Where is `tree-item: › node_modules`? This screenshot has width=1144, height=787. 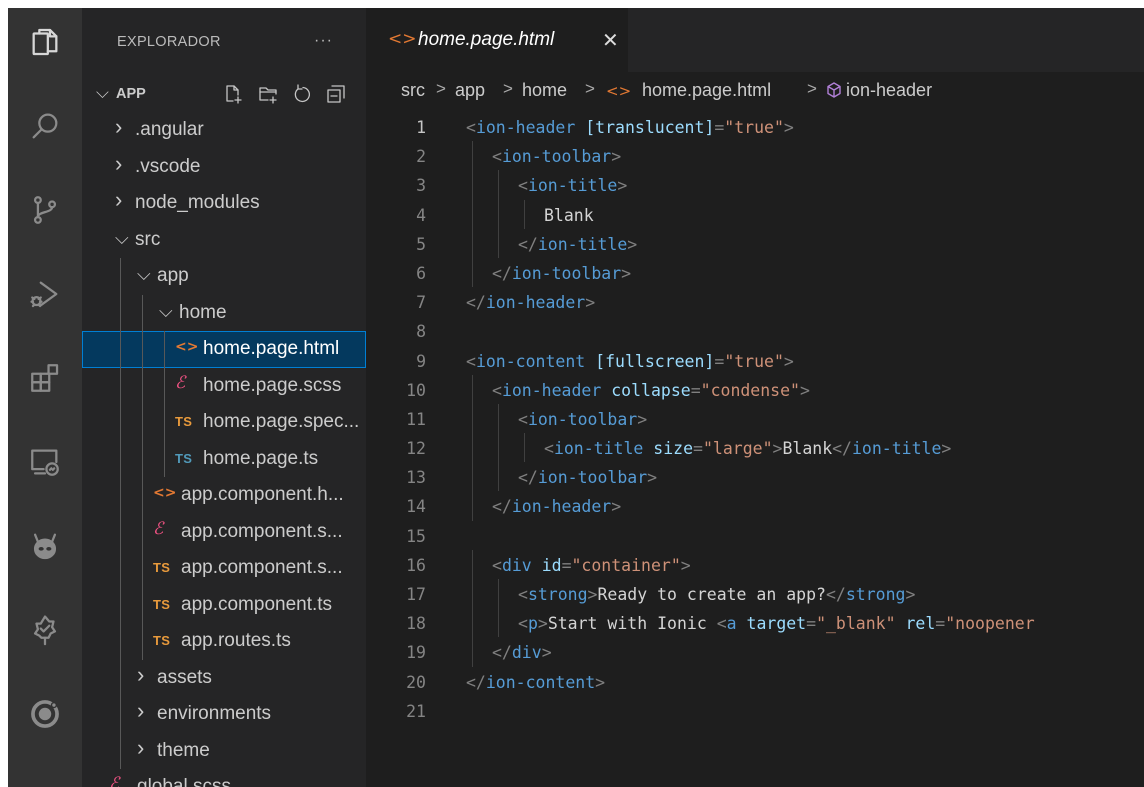
tree-item: › node_modules is located at coordinates (224, 203).